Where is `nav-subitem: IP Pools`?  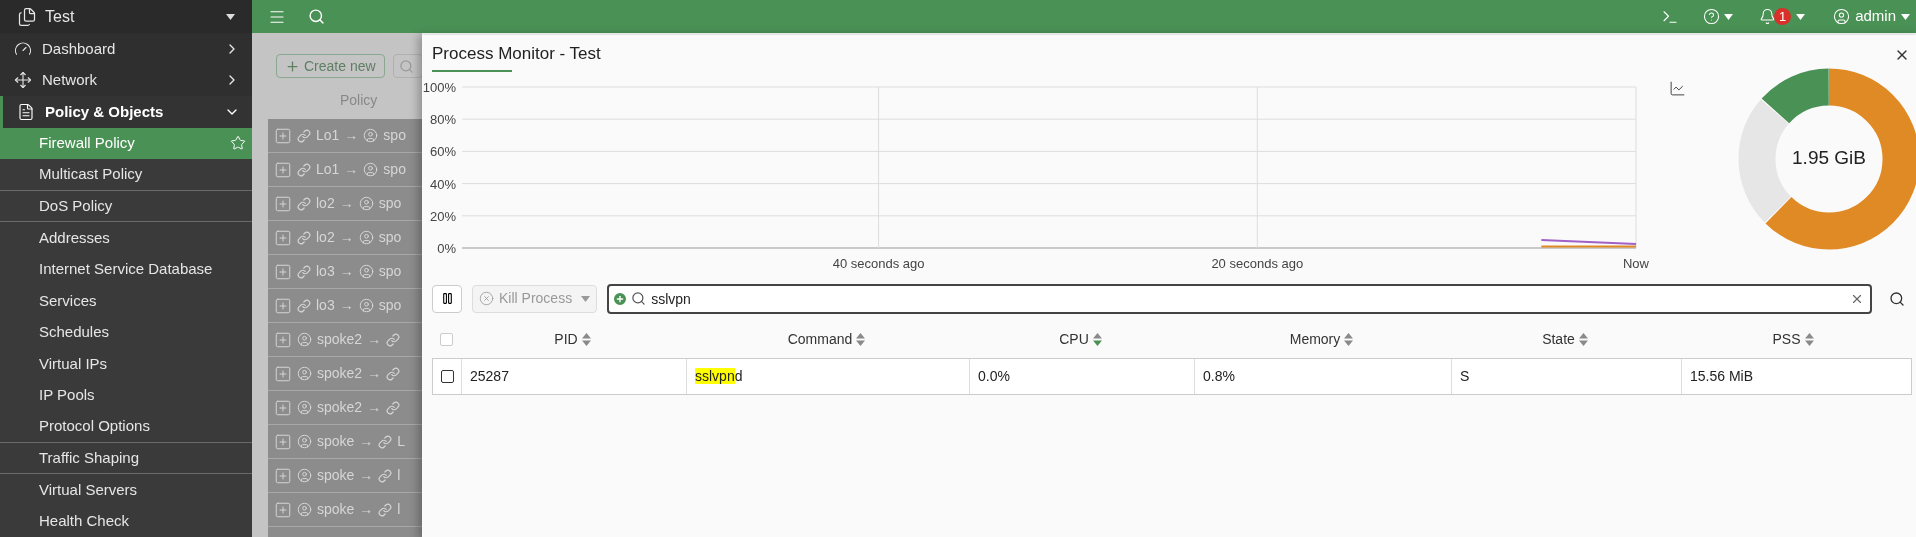 nav-subitem: IP Pools is located at coordinates (126, 395).